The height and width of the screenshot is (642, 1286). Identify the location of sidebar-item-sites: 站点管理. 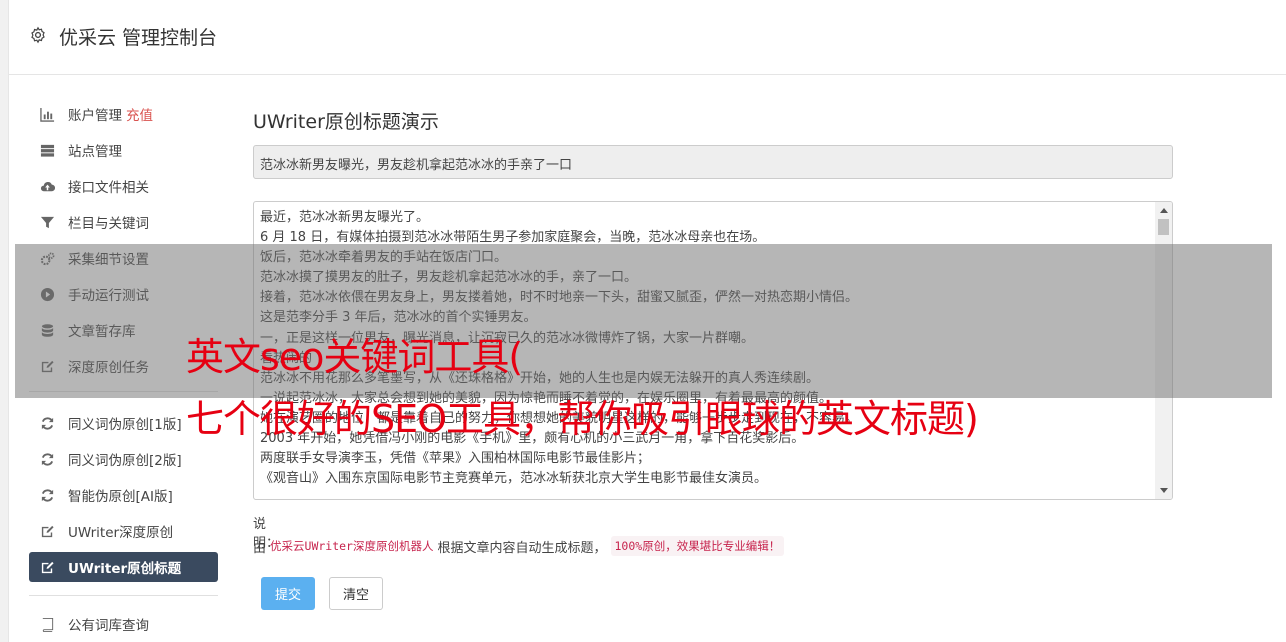
(123, 150).